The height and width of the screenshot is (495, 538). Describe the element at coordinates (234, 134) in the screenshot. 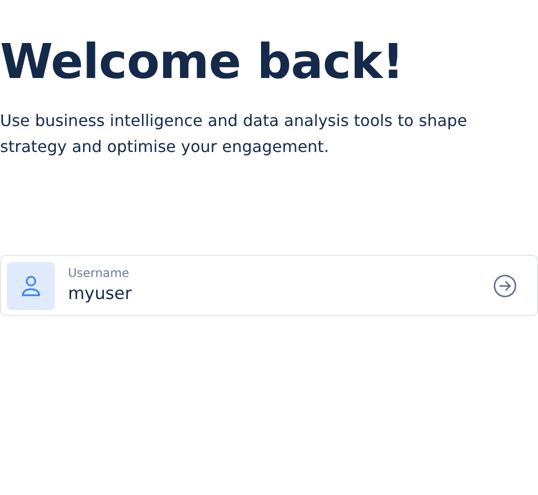

I see `page-subtitle: Use business intelligence and data analysis tools to shape strategy and optimise your engagement.` at that location.